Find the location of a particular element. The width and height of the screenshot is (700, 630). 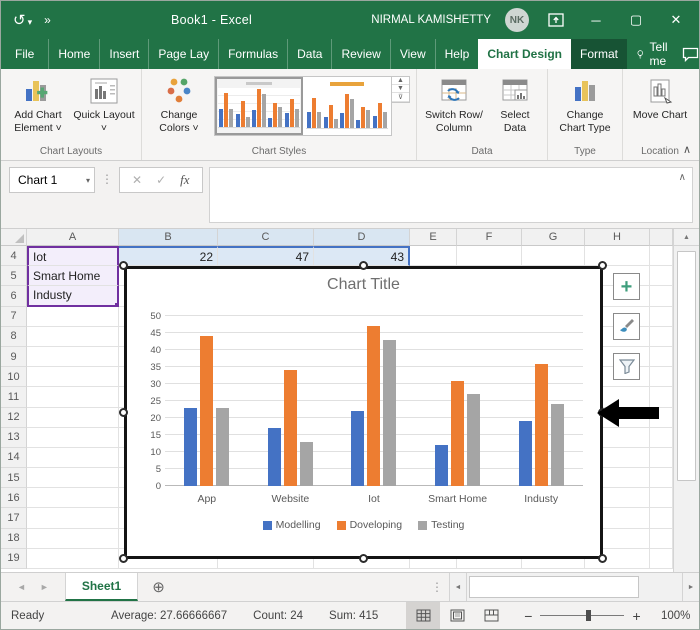

tab-formulas: Formulas is located at coordinates (252, 54).